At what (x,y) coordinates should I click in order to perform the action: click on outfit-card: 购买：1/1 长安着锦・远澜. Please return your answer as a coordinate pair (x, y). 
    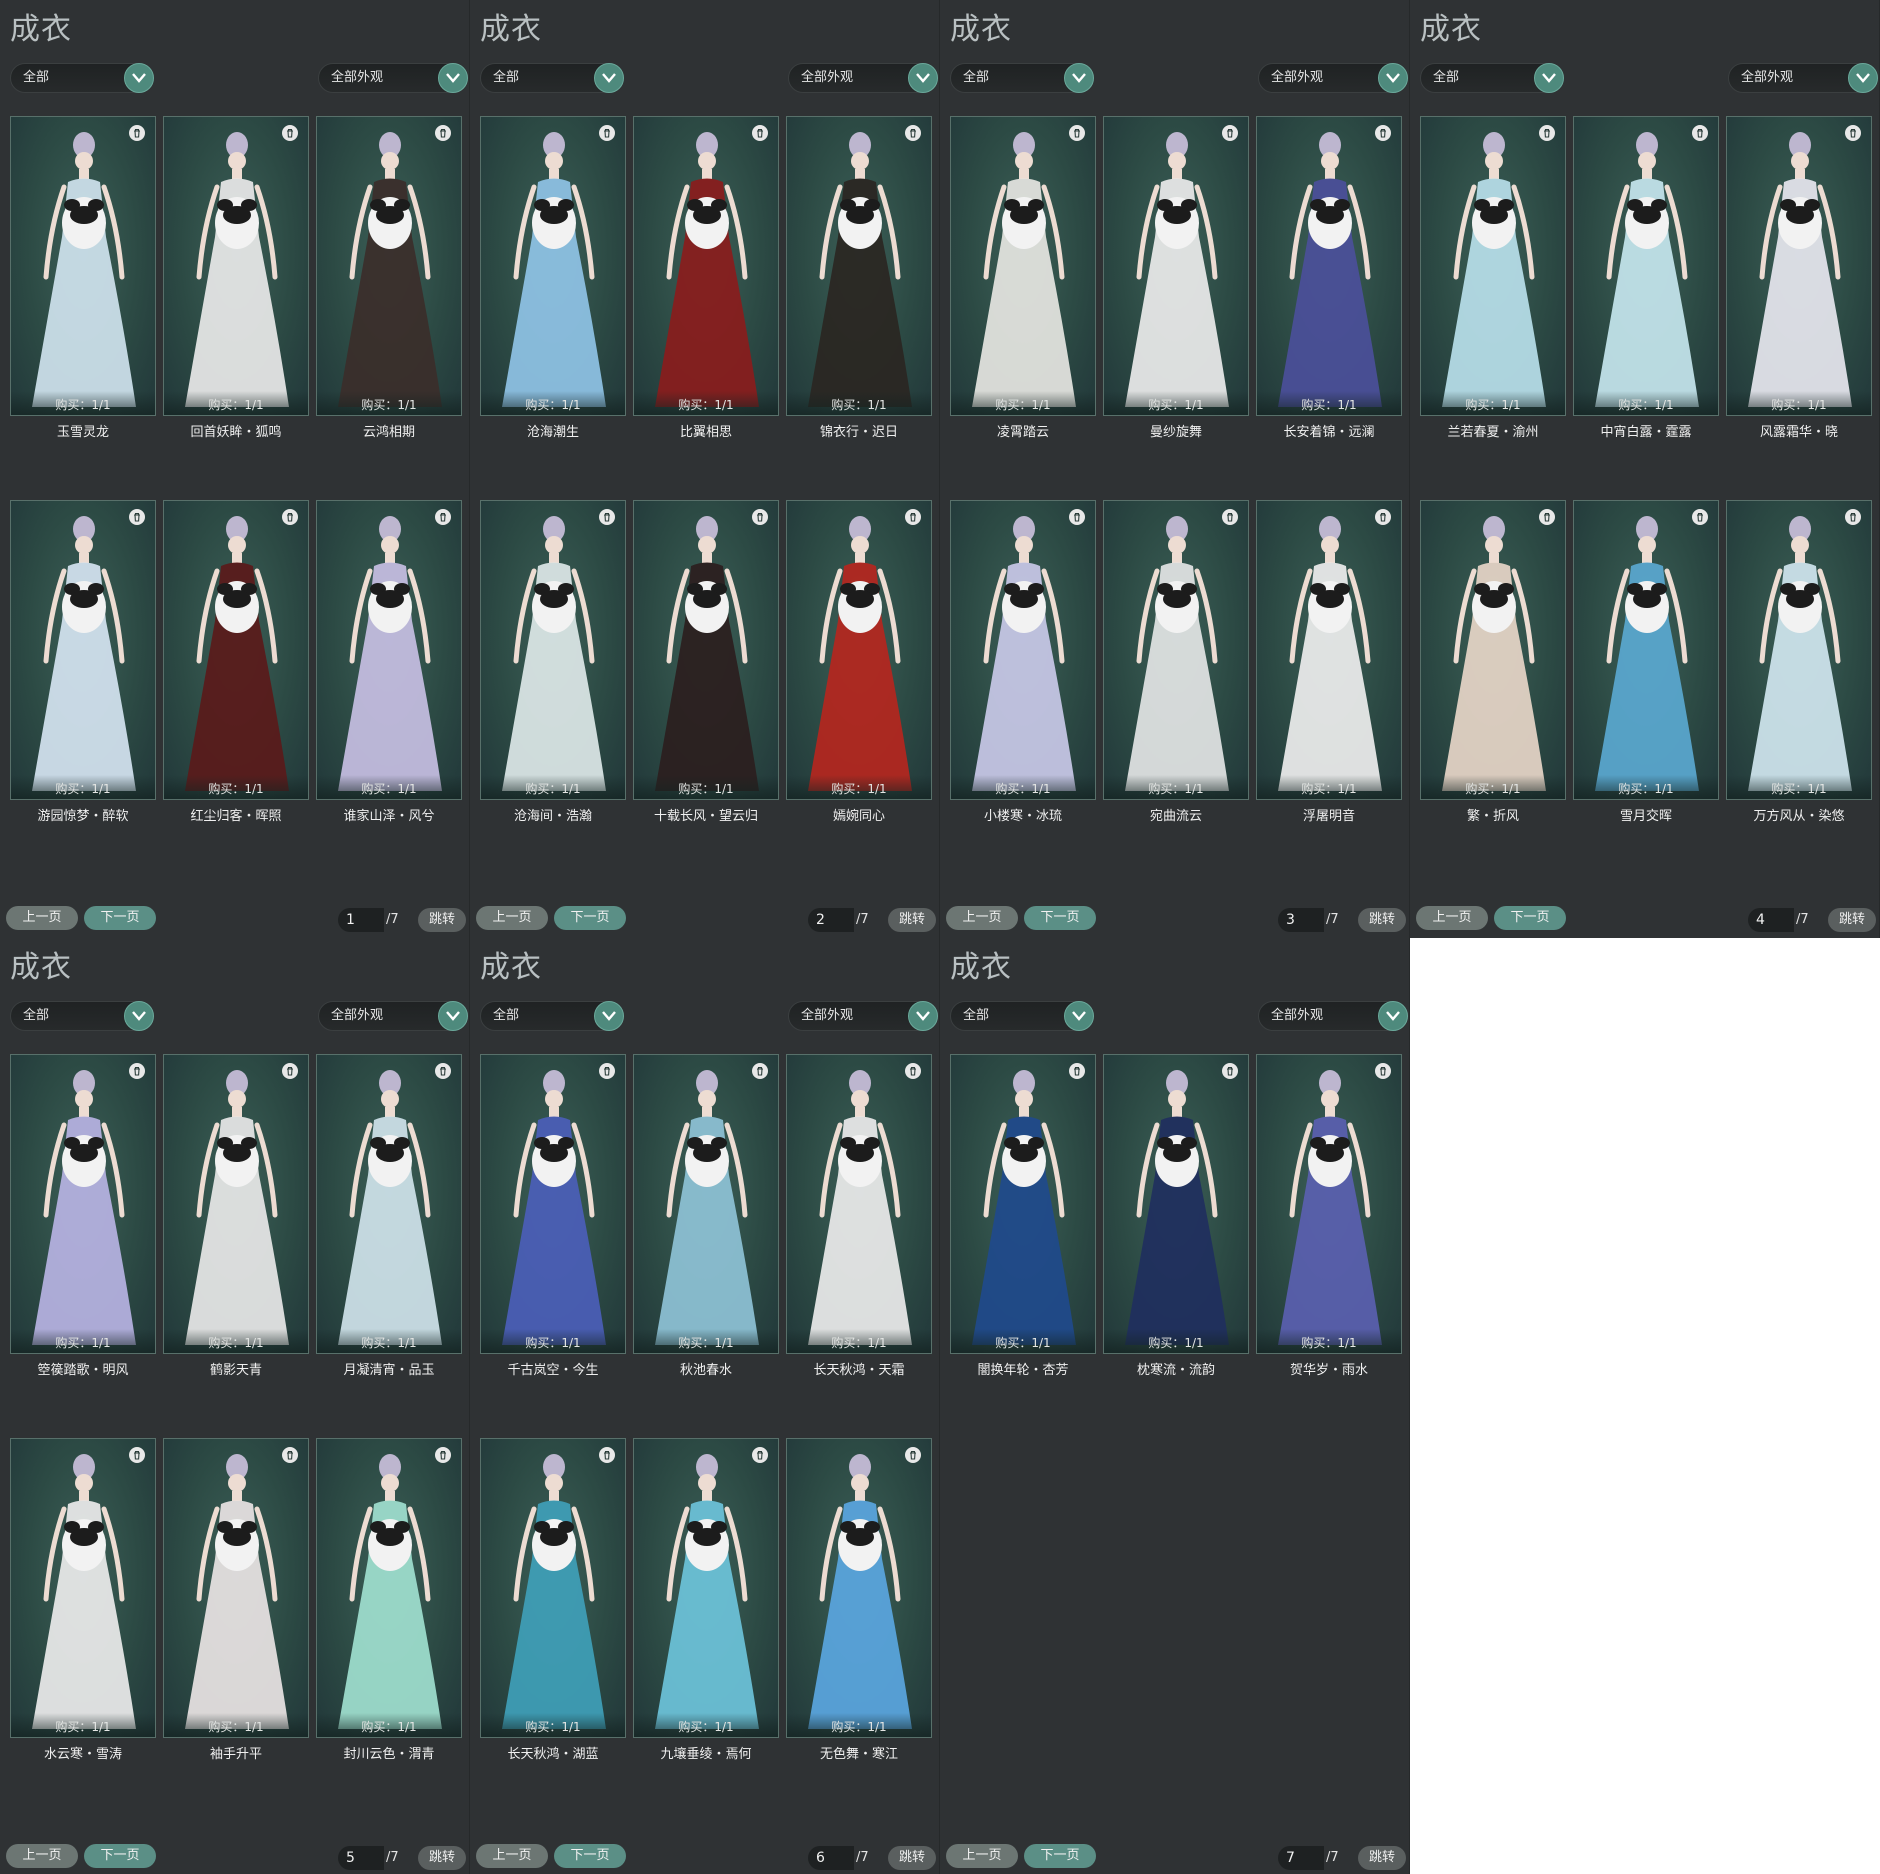
    Looking at the image, I should click on (1329, 308).